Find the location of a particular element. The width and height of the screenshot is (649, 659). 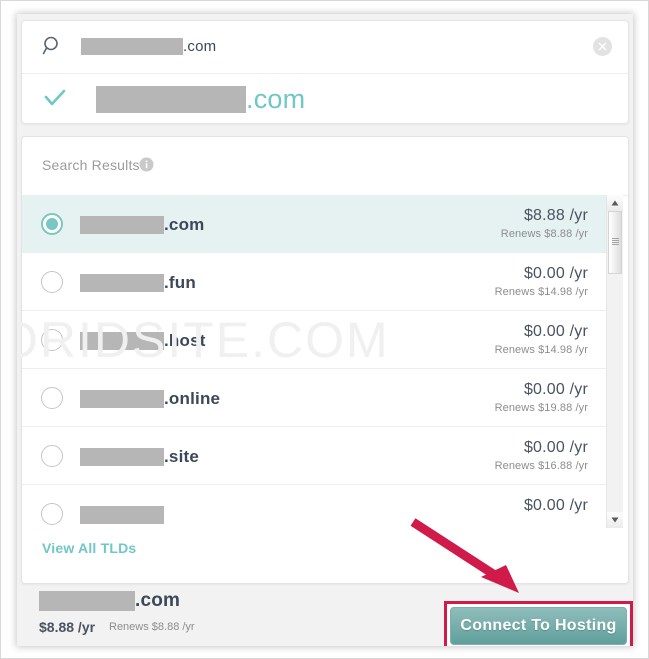

result-domain-name: .fun is located at coordinates (138, 282).